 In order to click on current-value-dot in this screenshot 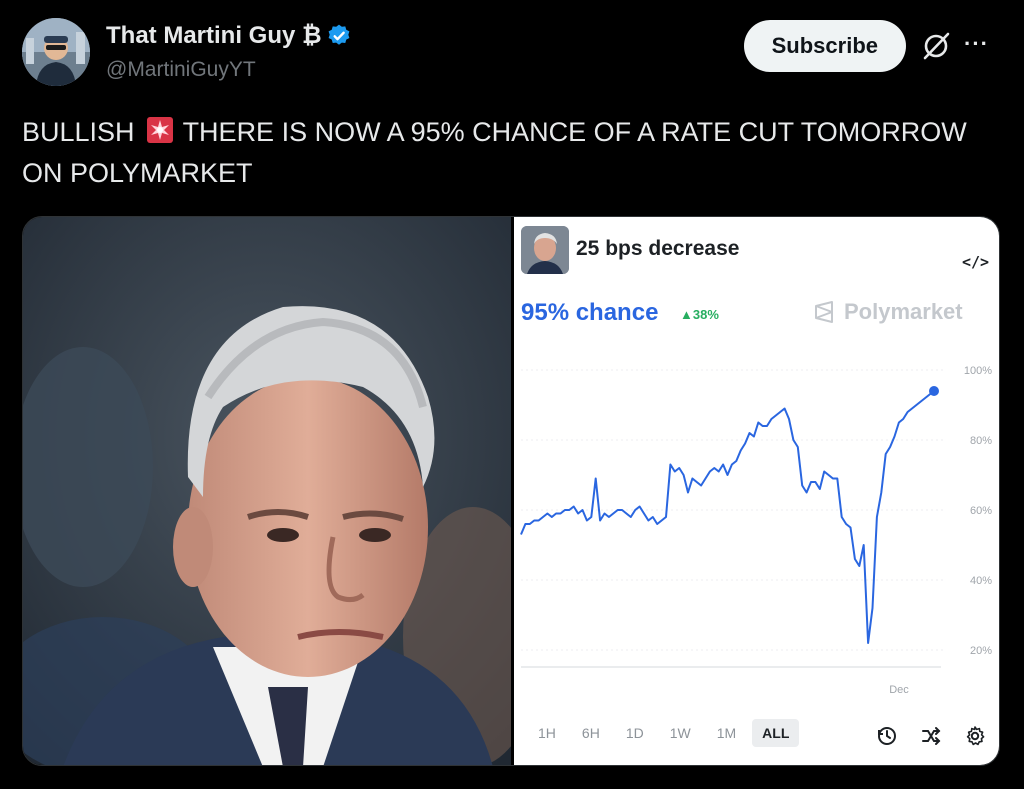, I will do `click(934, 391)`.